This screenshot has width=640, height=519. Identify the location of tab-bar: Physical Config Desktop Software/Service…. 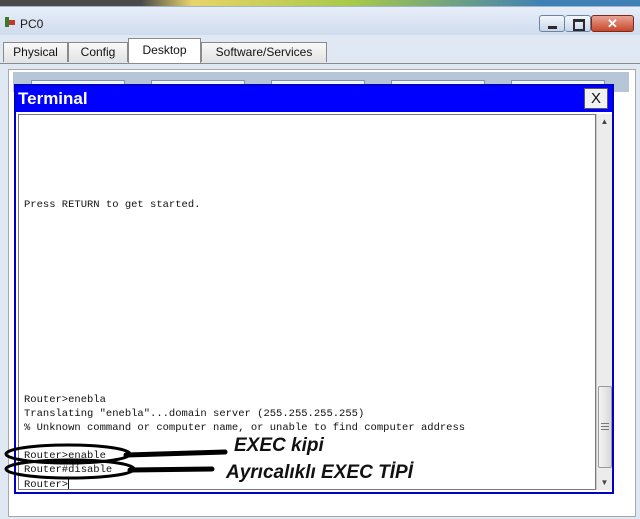
(320, 50).